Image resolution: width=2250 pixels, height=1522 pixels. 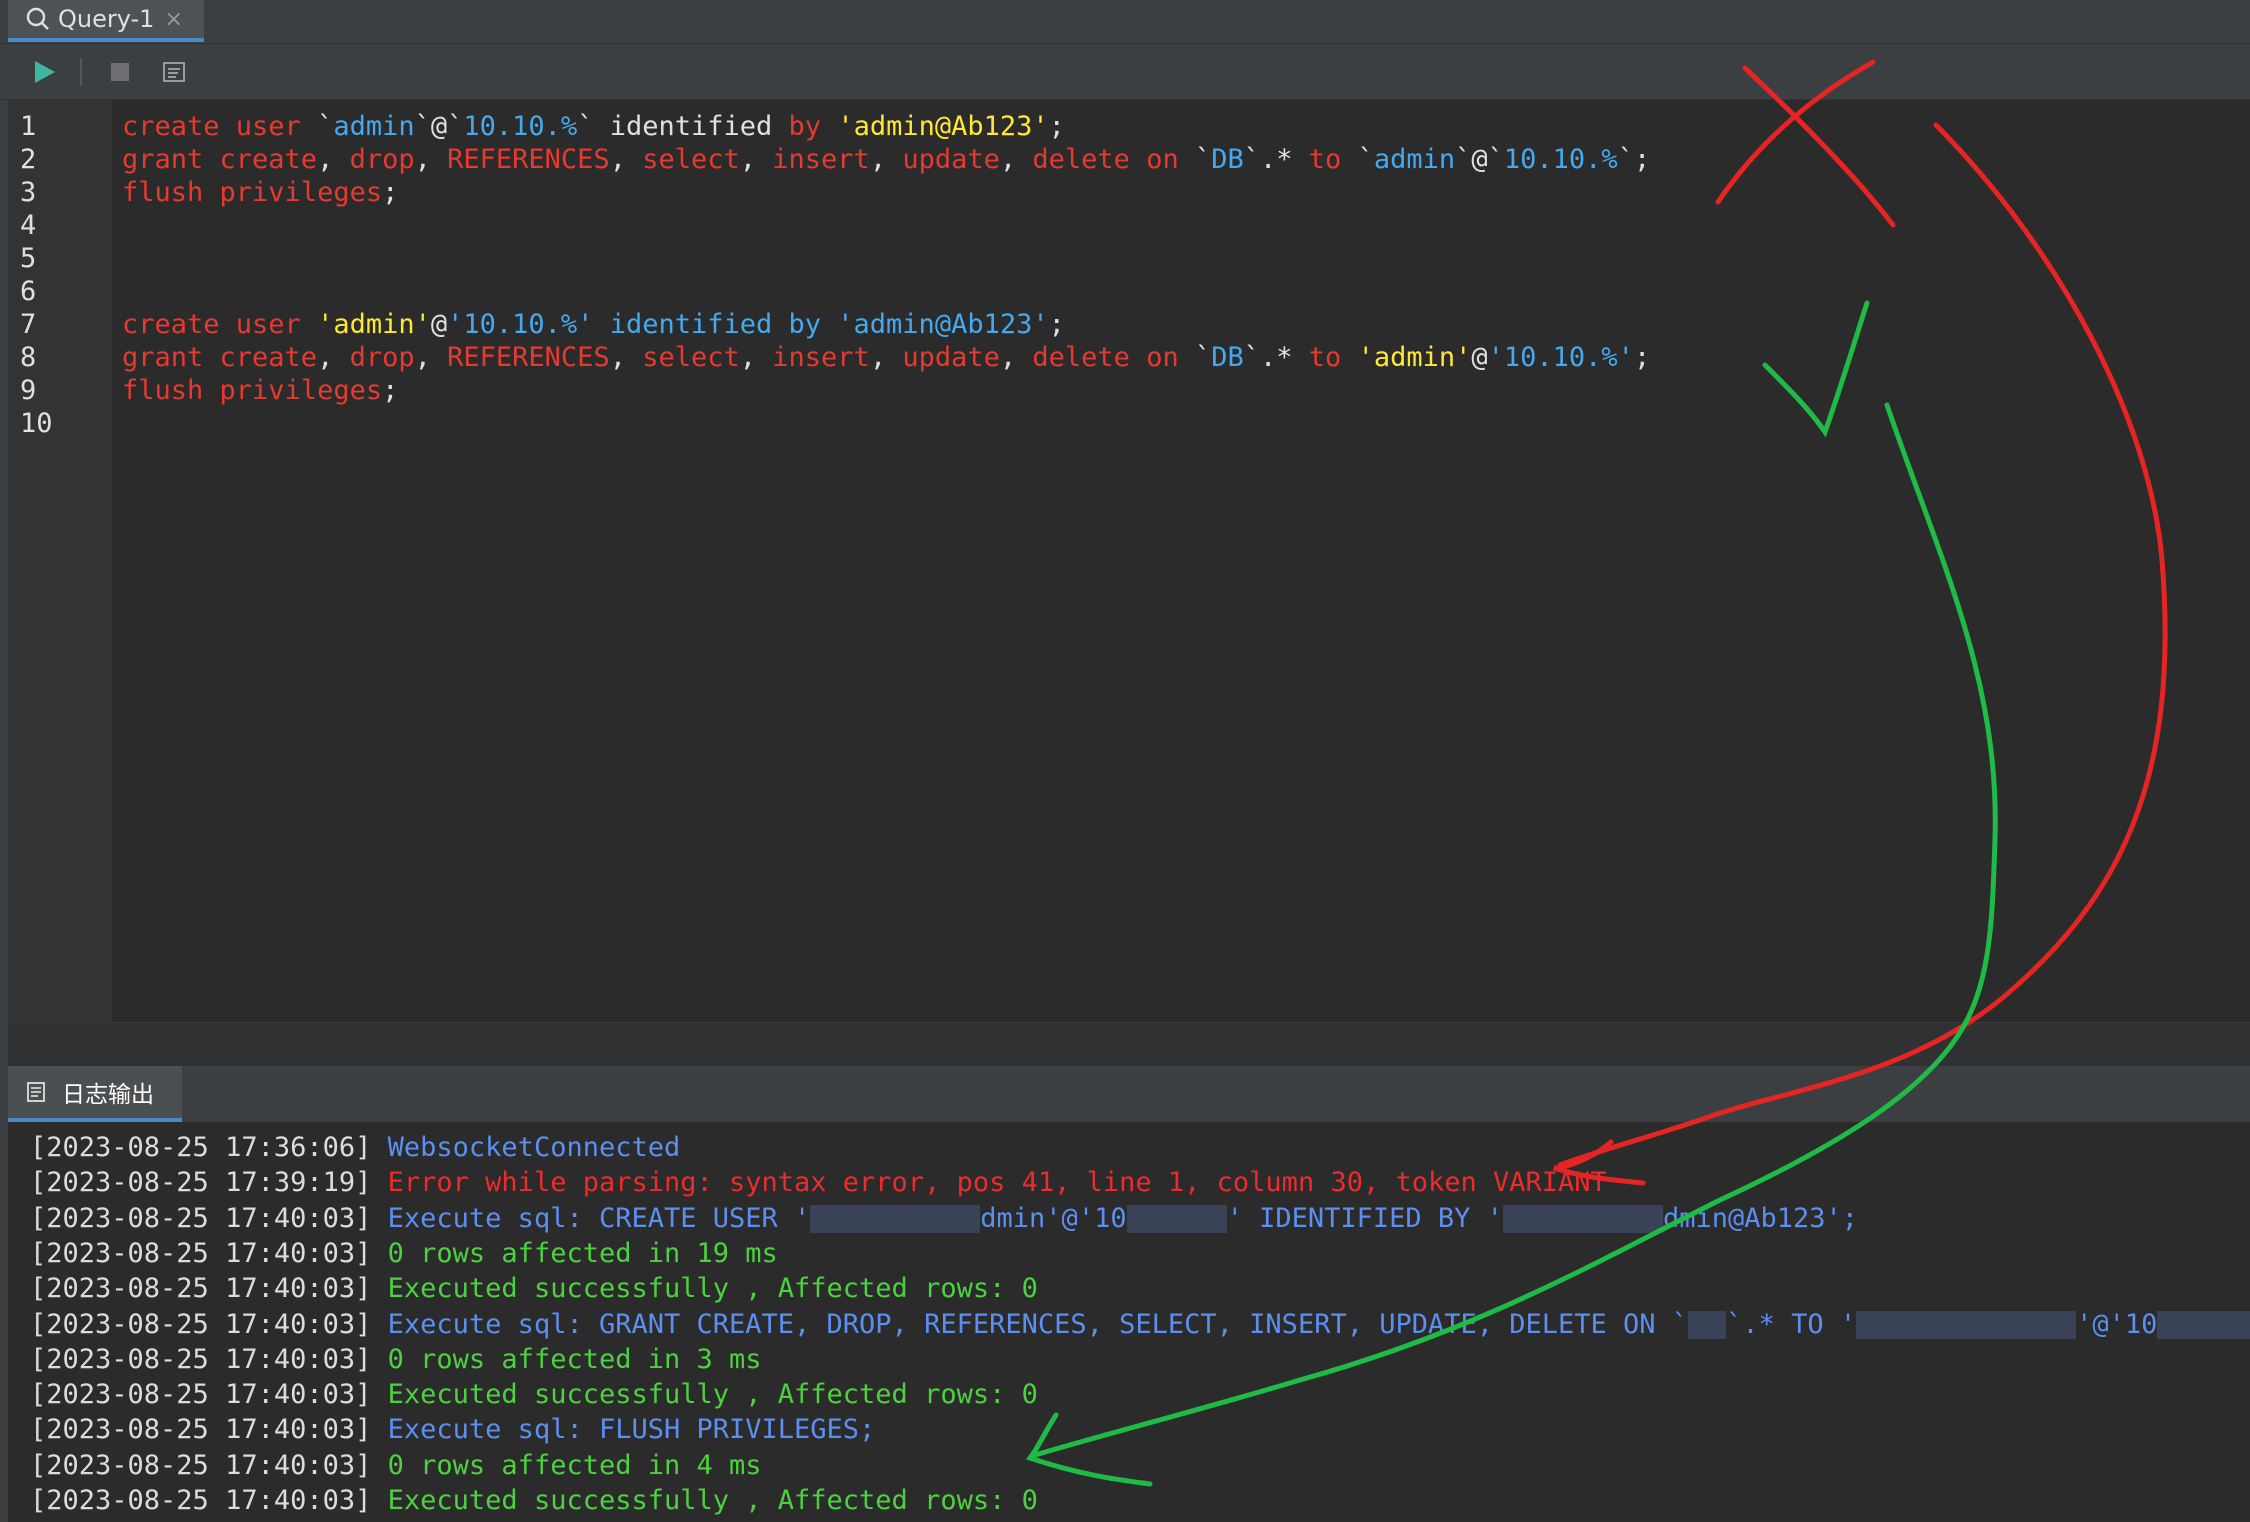 I want to click on play-icon, so click(x=45, y=72).